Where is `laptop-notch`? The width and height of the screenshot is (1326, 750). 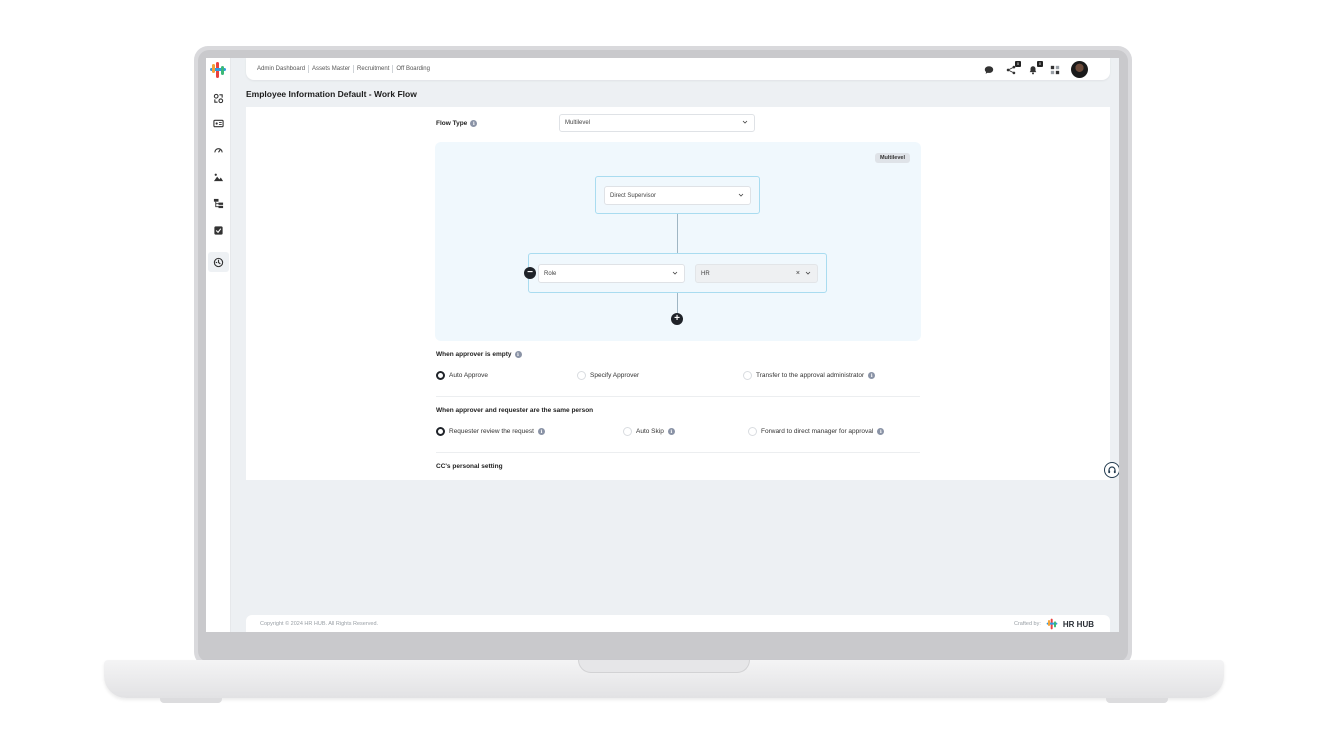
laptop-notch is located at coordinates (664, 666).